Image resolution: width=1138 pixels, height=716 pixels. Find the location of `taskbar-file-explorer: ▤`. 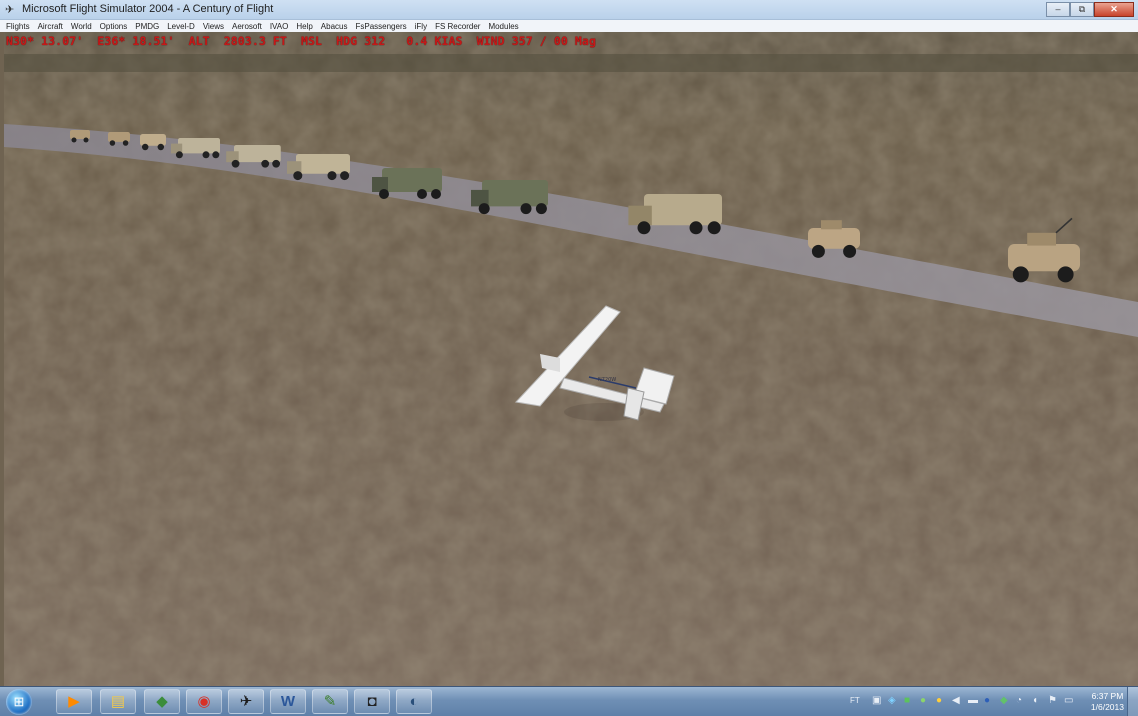

taskbar-file-explorer: ▤ is located at coordinates (118, 701).